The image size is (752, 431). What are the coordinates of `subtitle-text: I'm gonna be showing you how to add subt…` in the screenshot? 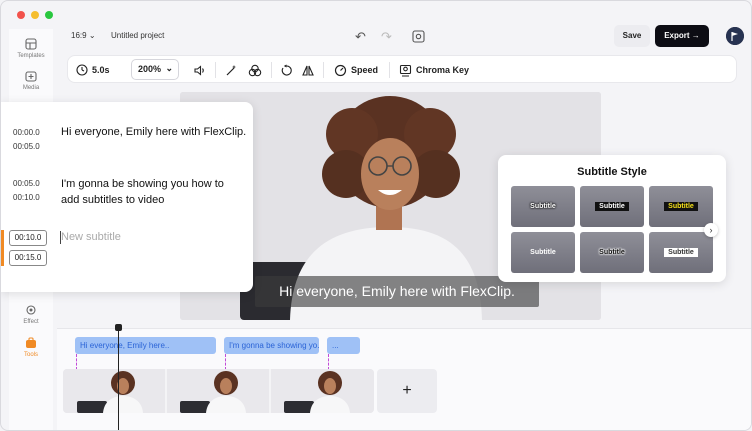 It's located at (151, 192).